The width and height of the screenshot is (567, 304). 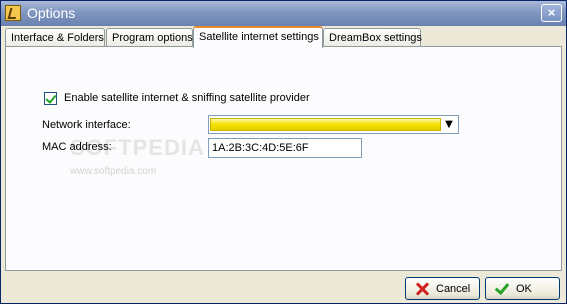 What do you see at coordinates (149, 37) in the screenshot?
I see `tab-program-options: Program options` at bounding box center [149, 37].